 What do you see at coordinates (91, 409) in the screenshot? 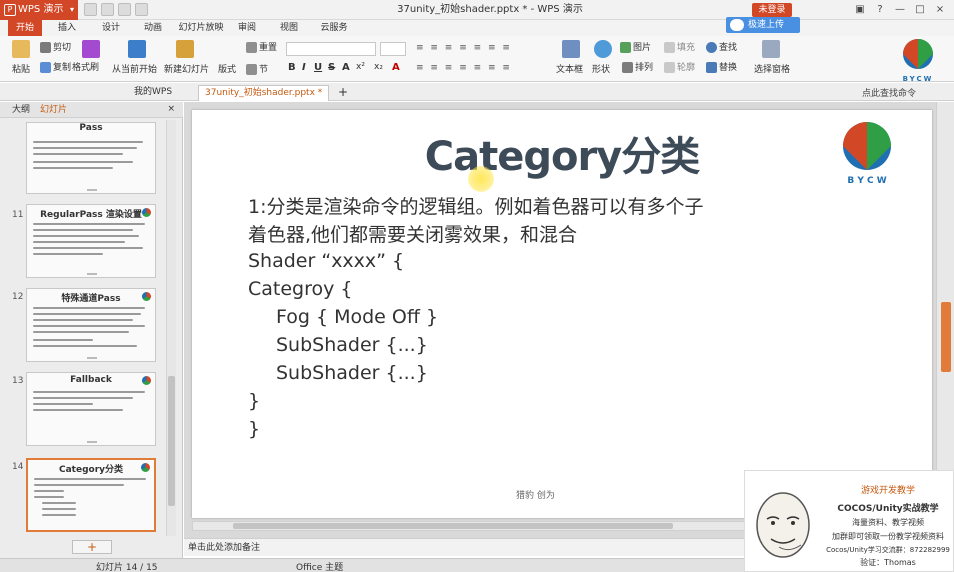
I see `slide-thumbnail: Fallback` at bounding box center [91, 409].